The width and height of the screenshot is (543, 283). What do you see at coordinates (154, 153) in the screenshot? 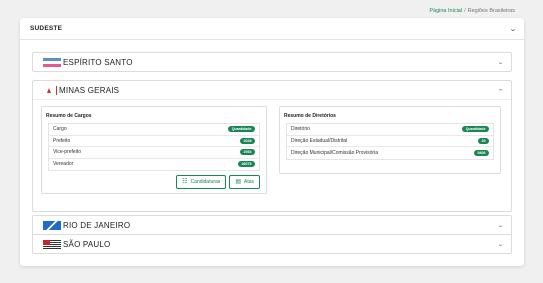
I see `table-row: Vice-prefeito 2054` at bounding box center [154, 153].